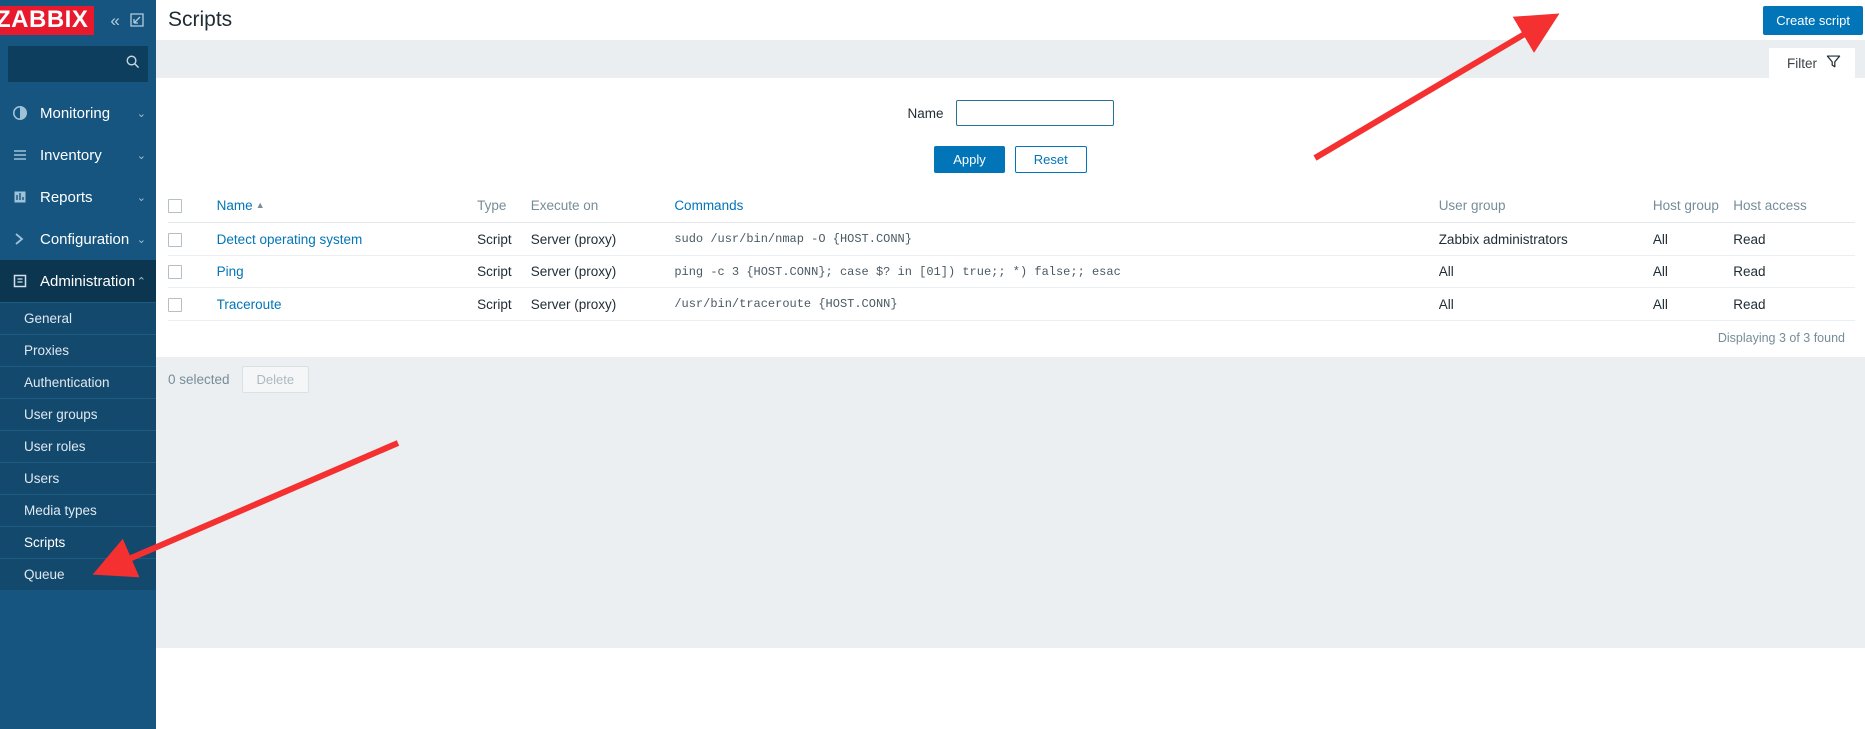  I want to click on search-input, so click(64, 64).